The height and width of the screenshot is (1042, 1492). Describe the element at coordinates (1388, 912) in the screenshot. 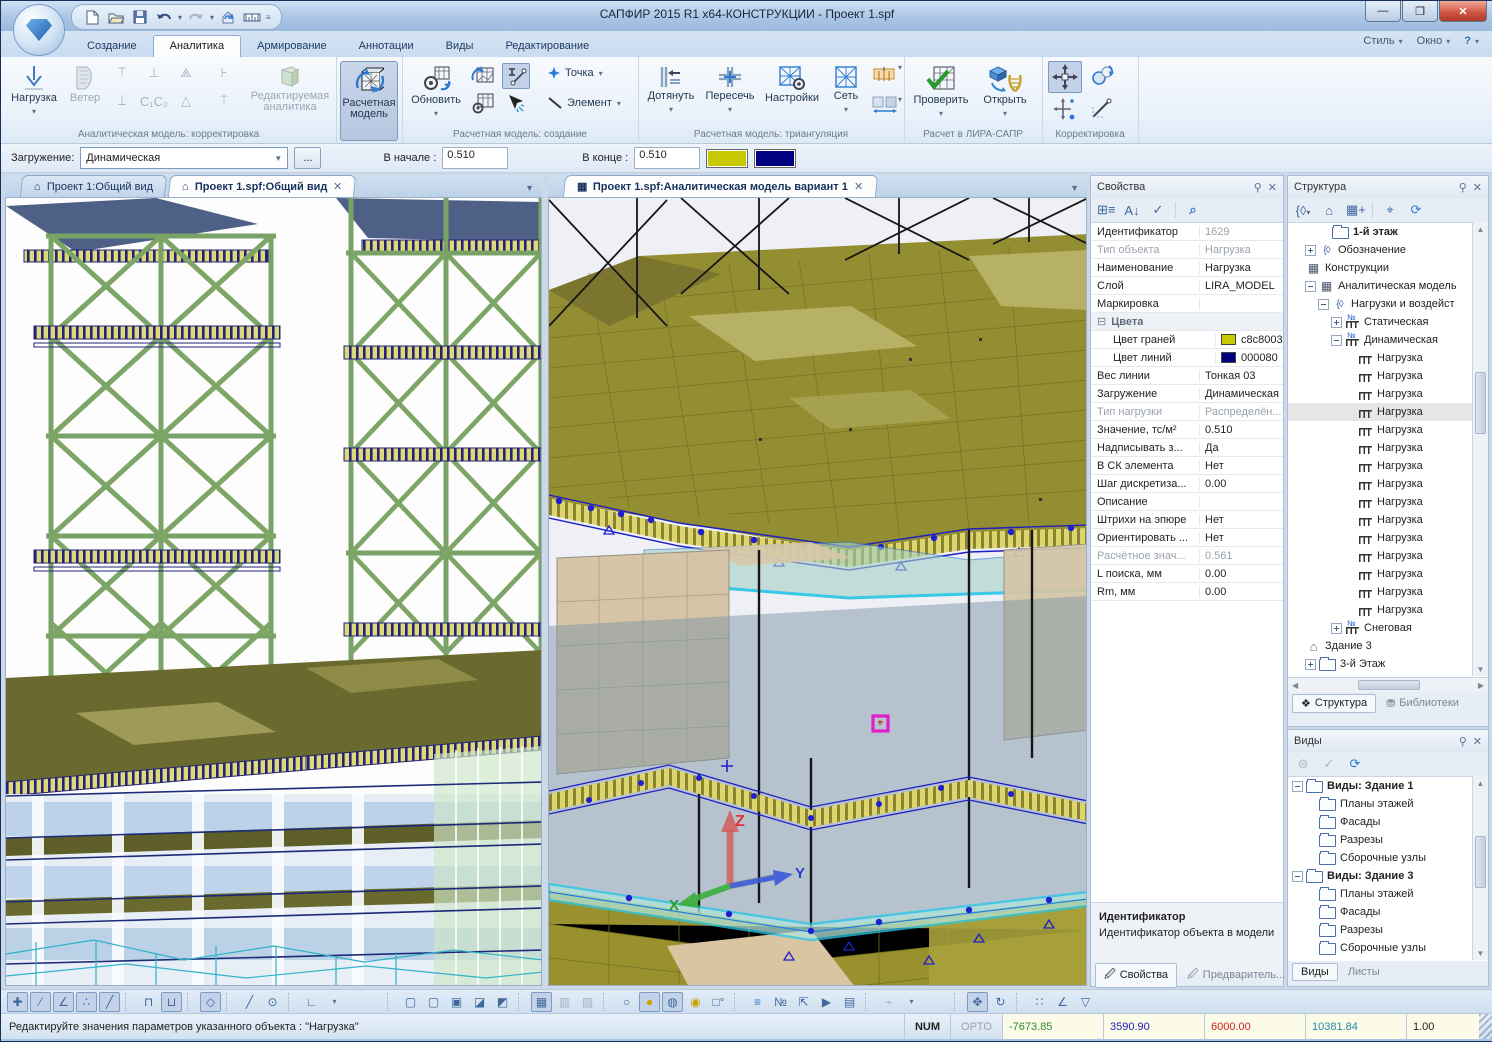

I see `tree-item: Фасады` at that location.